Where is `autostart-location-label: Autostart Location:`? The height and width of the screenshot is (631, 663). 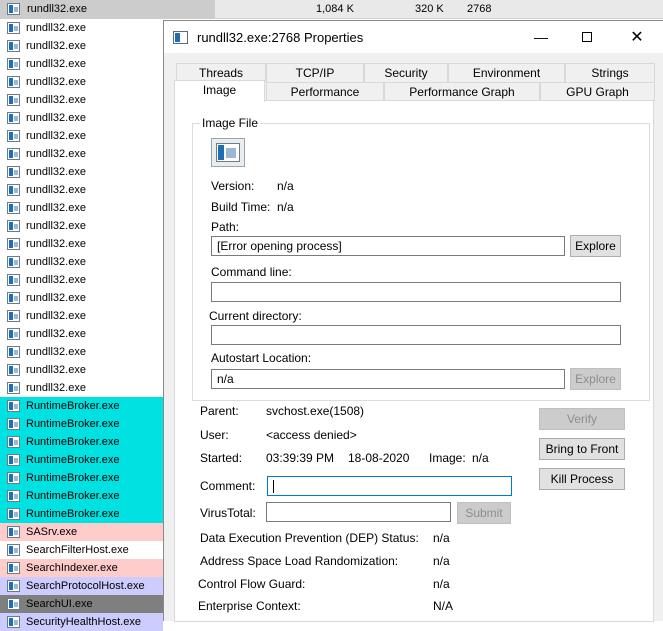
autostart-location-label: Autostart Location: is located at coordinates (261, 358).